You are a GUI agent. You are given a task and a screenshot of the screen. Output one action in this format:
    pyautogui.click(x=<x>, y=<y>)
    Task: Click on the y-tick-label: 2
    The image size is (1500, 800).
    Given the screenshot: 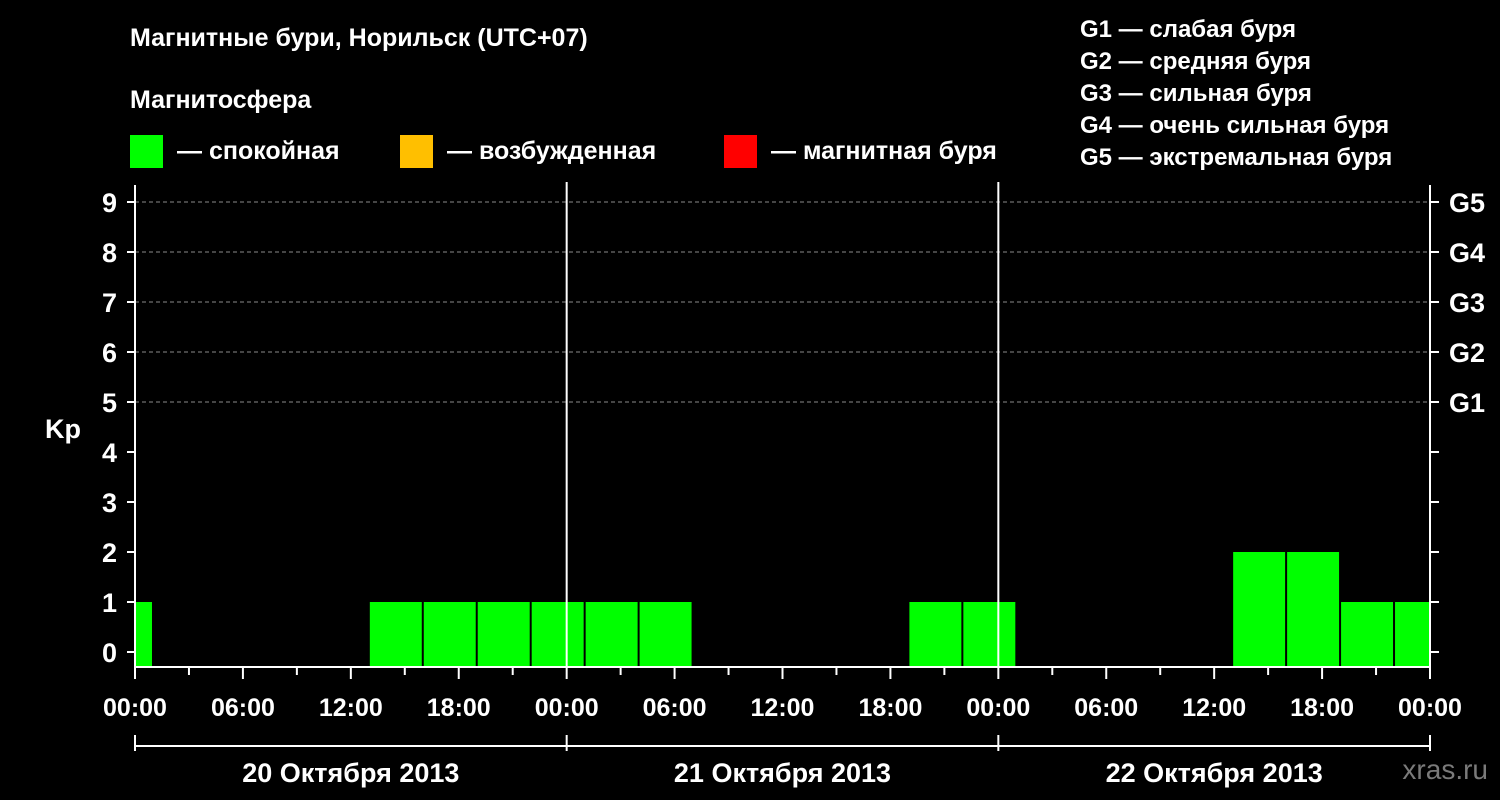 What is the action you would take?
    pyautogui.click(x=109, y=553)
    